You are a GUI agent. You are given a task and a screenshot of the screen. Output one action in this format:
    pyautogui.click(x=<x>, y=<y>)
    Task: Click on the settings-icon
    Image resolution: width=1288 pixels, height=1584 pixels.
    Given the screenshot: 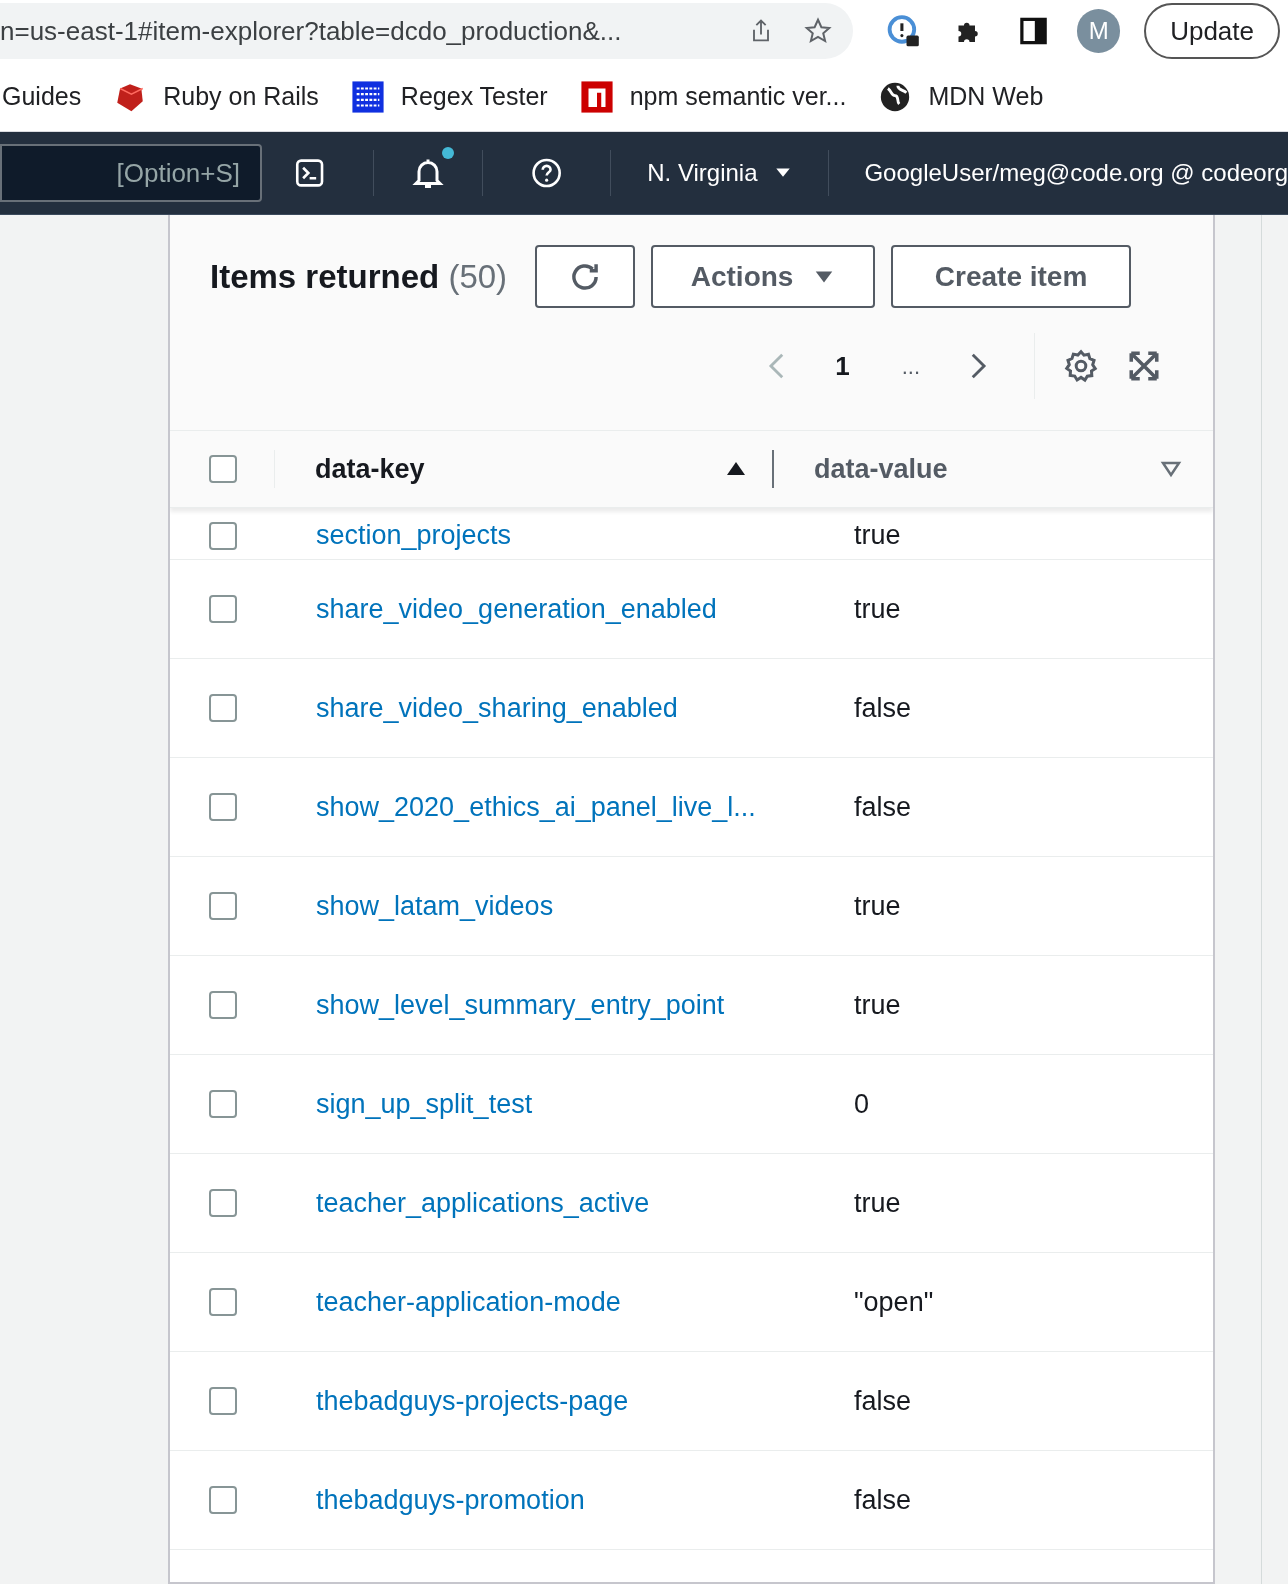 What is the action you would take?
    pyautogui.click(x=1081, y=366)
    